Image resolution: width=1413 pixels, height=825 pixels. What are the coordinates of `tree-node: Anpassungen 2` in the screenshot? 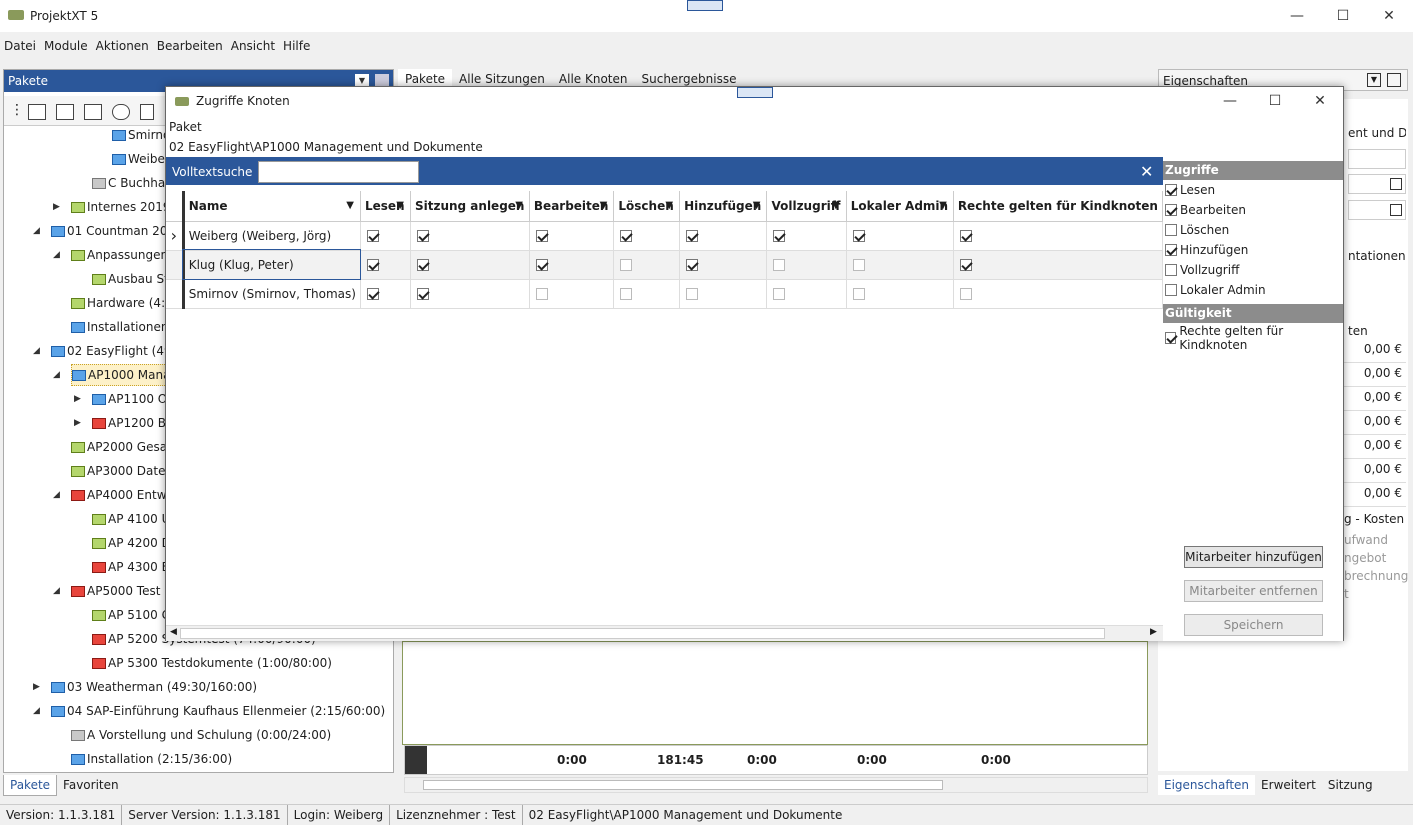 It's located at (125, 255).